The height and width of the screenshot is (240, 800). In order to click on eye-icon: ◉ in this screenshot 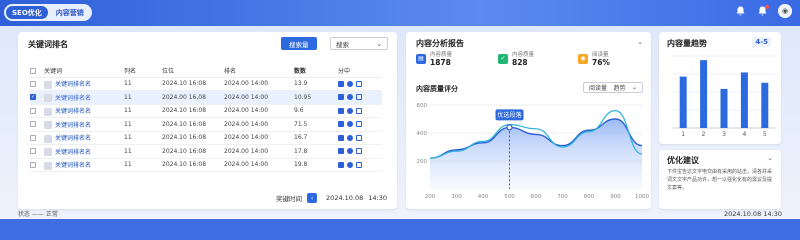, I will do `click(583, 58)`.